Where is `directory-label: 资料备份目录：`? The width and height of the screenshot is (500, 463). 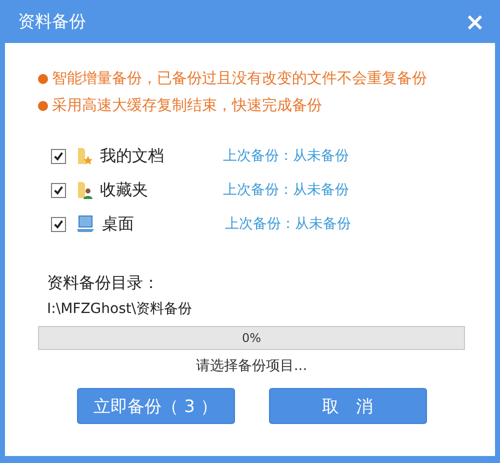
directory-label: 资料备份目录： is located at coordinates (103, 283).